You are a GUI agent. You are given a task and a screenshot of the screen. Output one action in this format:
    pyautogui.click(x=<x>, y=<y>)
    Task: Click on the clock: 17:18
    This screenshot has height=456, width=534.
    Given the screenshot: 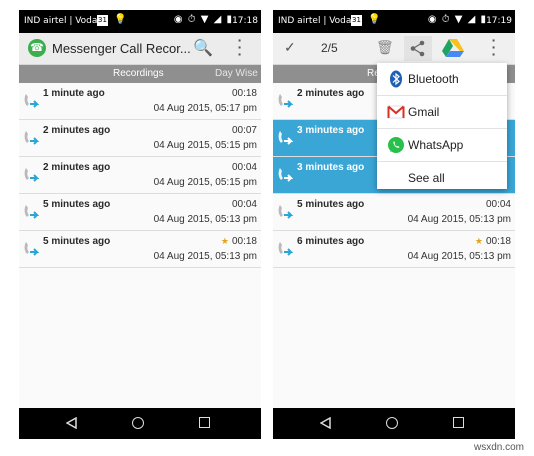 What is the action you would take?
    pyautogui.click(x=245, y=21)
    